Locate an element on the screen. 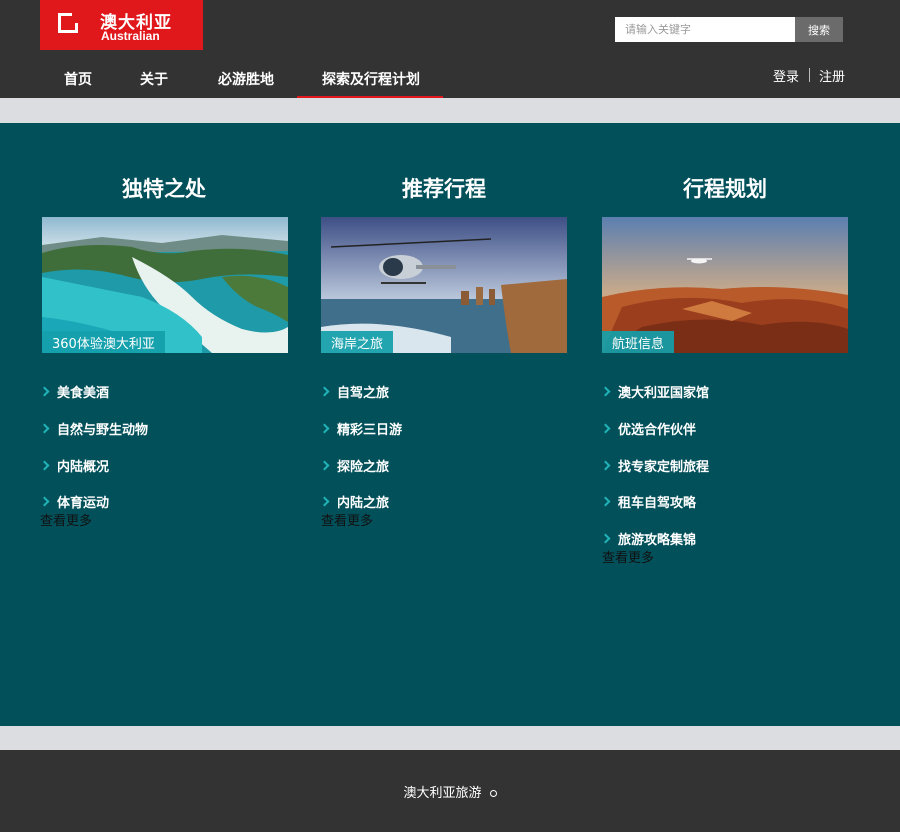  column-image: 360体验澳大利亚 is located at coordinates (165, 285).